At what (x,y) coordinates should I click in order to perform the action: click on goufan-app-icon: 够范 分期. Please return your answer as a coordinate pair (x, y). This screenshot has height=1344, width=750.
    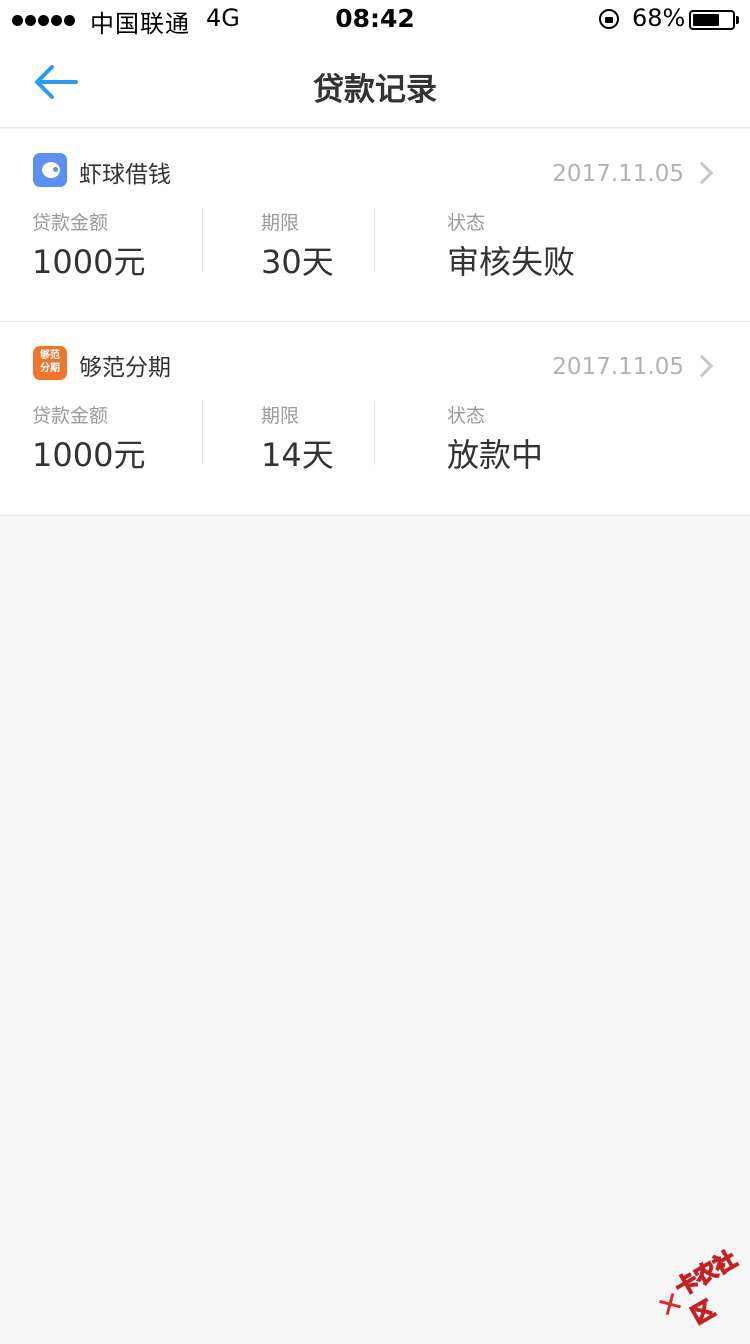
    Looking at the image, I should click on (50, 363).